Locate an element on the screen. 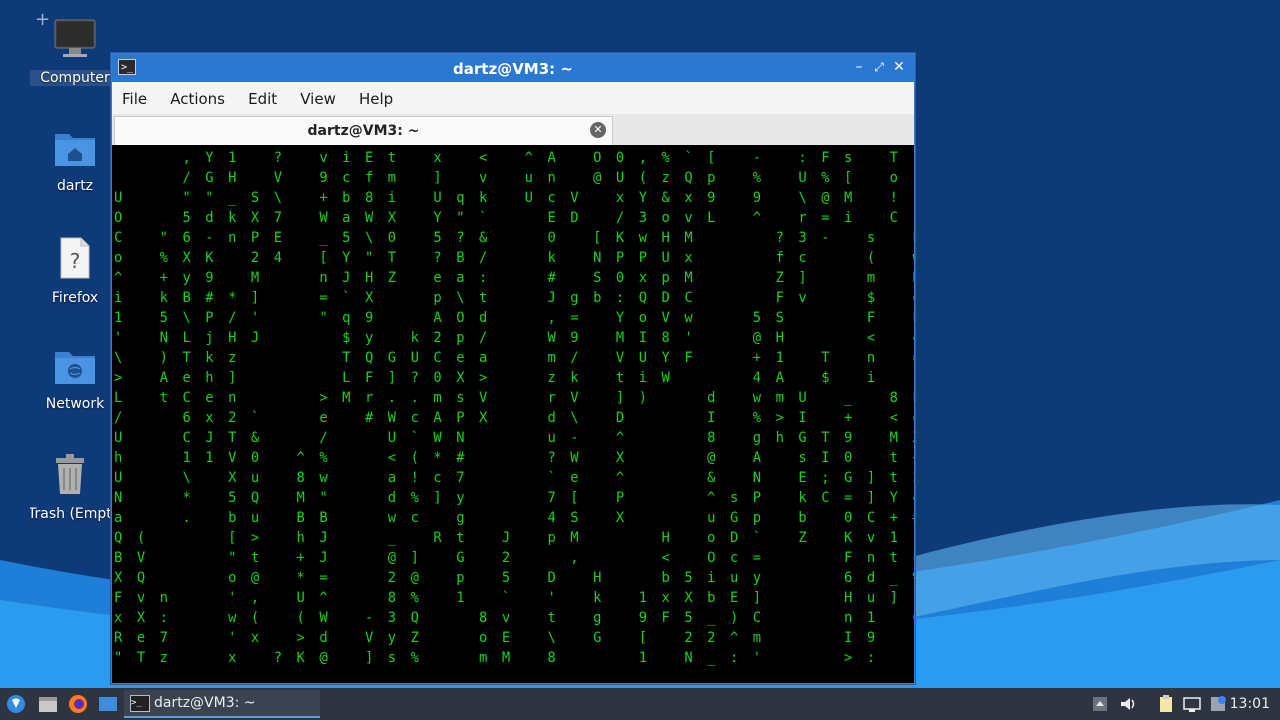 The image size is (1280, 720). taskbar: >_ dartz@VM3: ~ 13:01 is located at coordinates (640, 704).